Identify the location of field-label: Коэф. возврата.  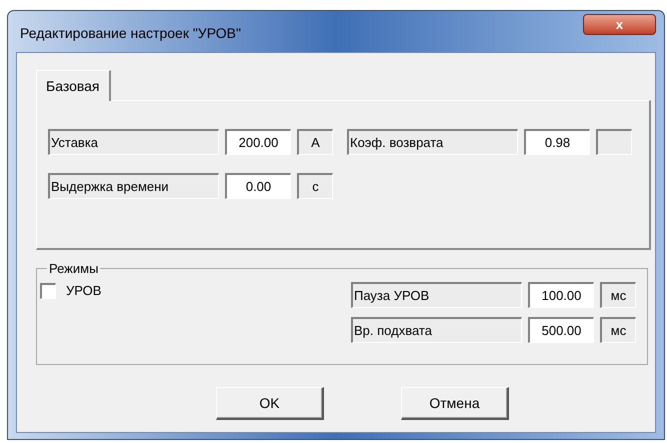
(432, 142).